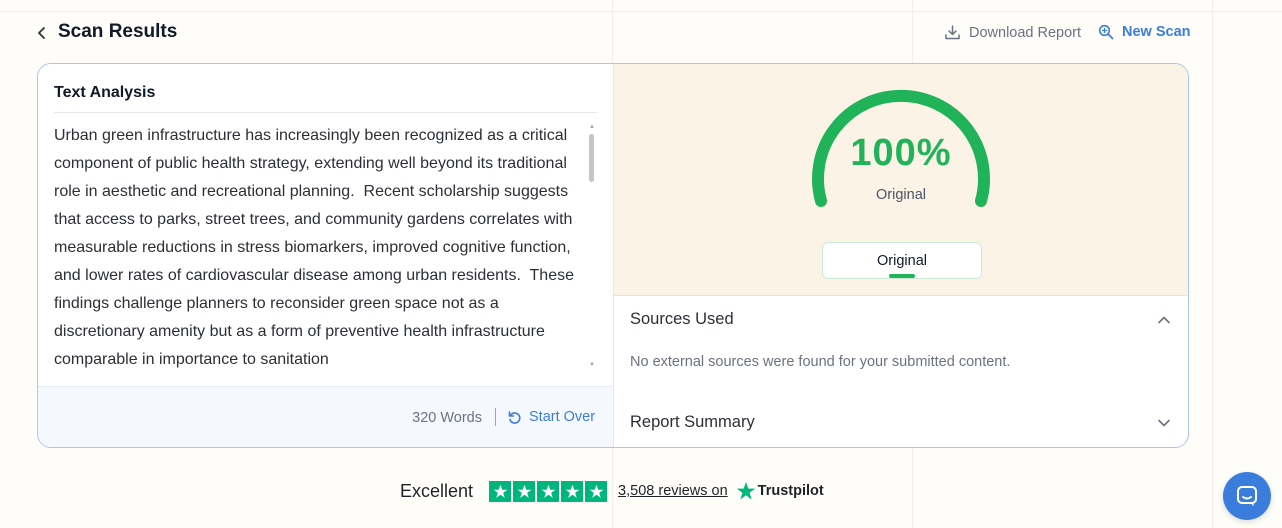 Image resolution: width=1282 pixels, height=528 pixels. I want to click on active-tab-indicator, so click(902, 276).